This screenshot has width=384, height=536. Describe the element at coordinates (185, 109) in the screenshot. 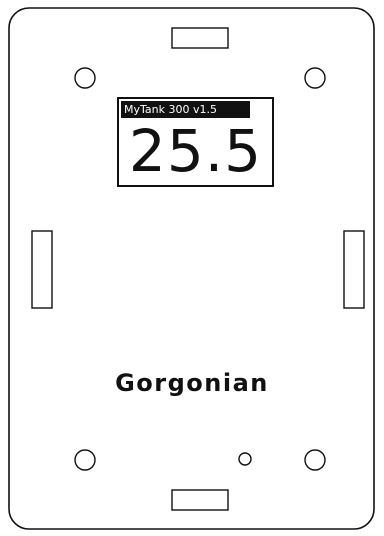

I see `screen-title: MyTank 300 v1.5` at that location.